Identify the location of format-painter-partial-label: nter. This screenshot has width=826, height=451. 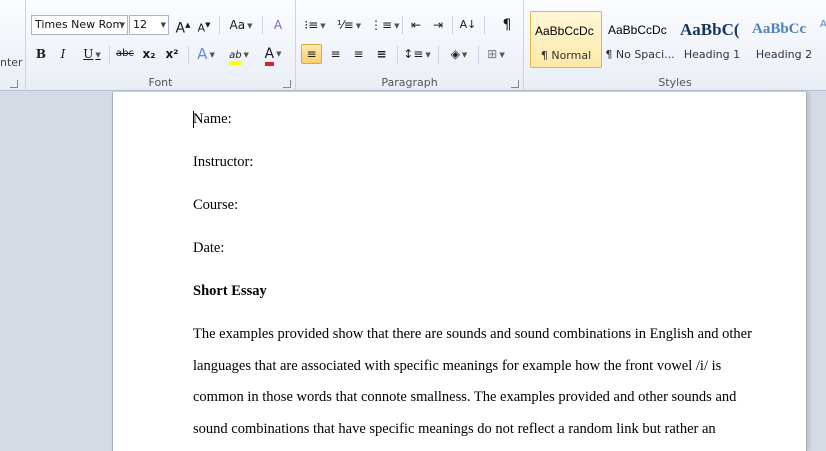
(11, 62).